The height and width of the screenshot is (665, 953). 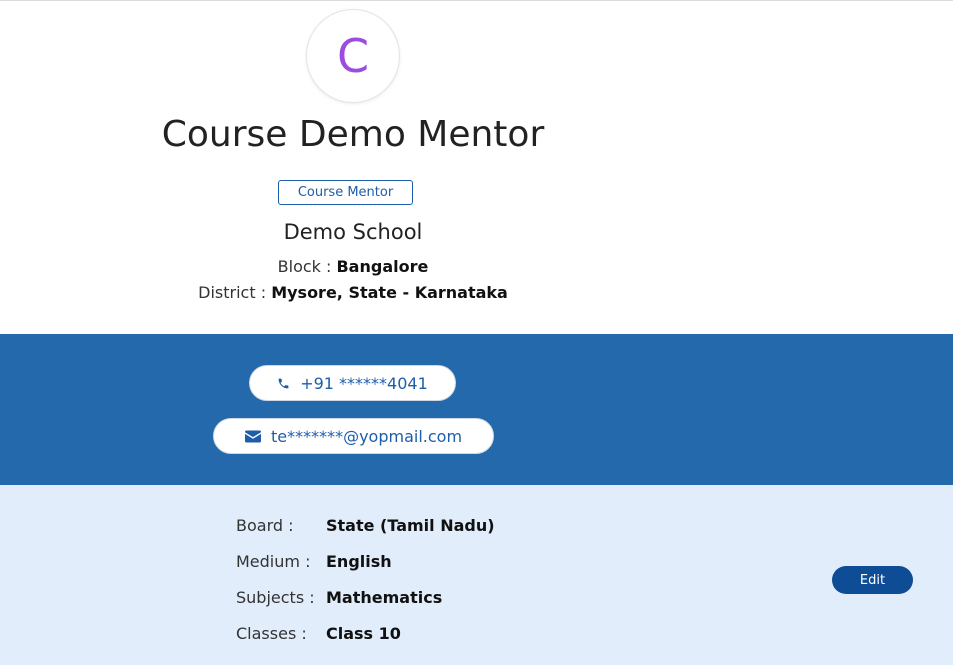 I want to click on subjects-value: Mathematics, so click(x=384, y=597).